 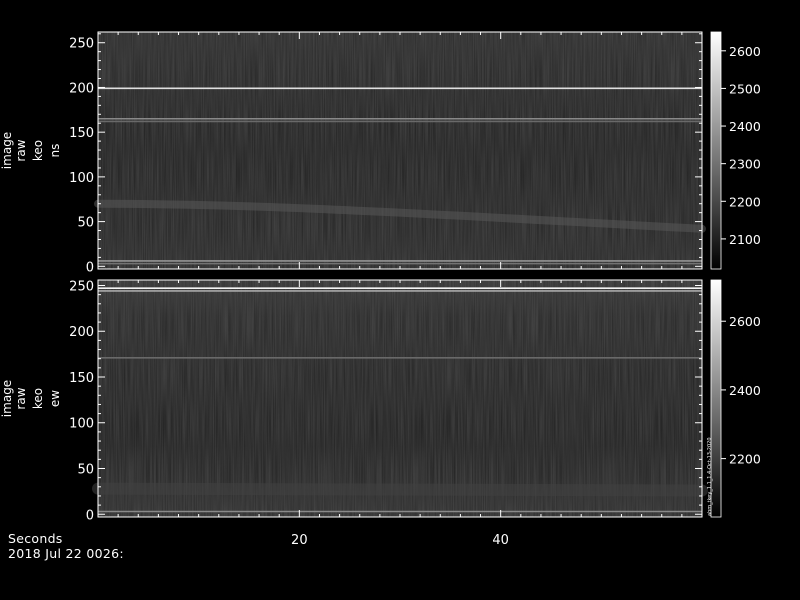 I want to click on y-label-line: ns, so click(x=55, y=151).